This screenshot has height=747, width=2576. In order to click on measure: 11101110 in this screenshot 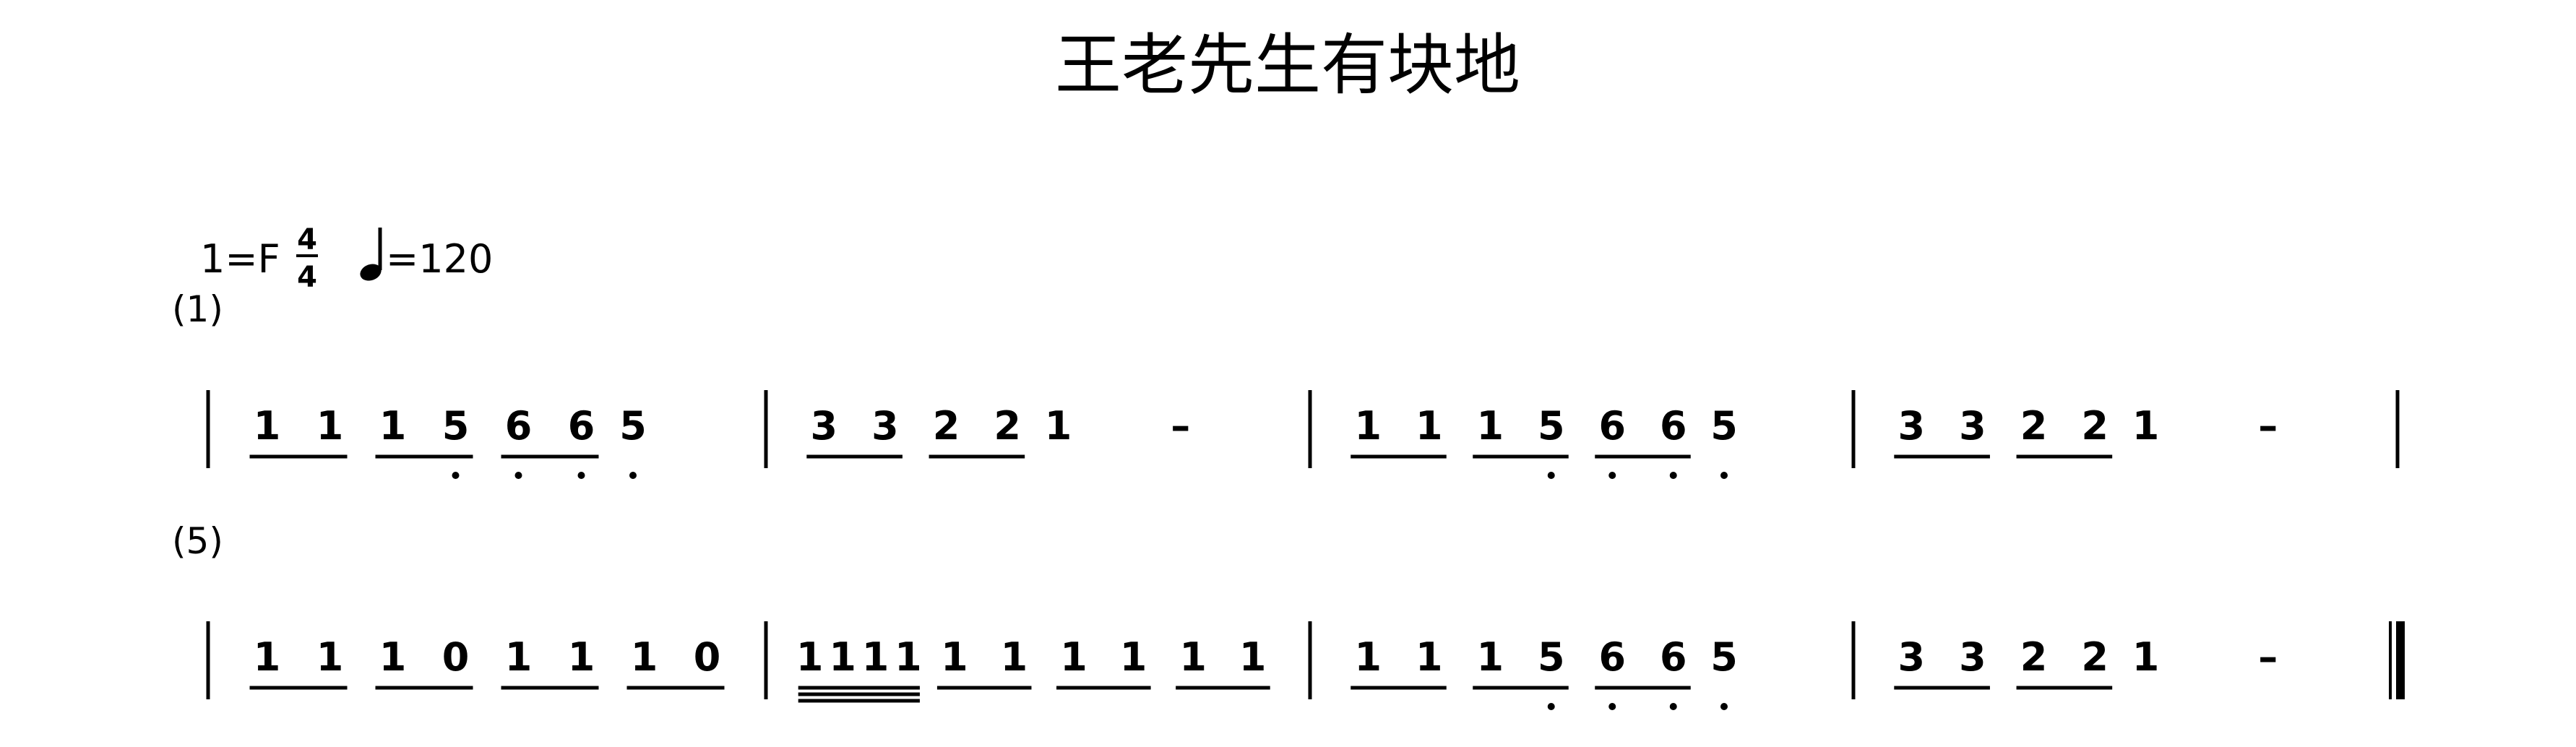, I will do `click(487, 662)`.